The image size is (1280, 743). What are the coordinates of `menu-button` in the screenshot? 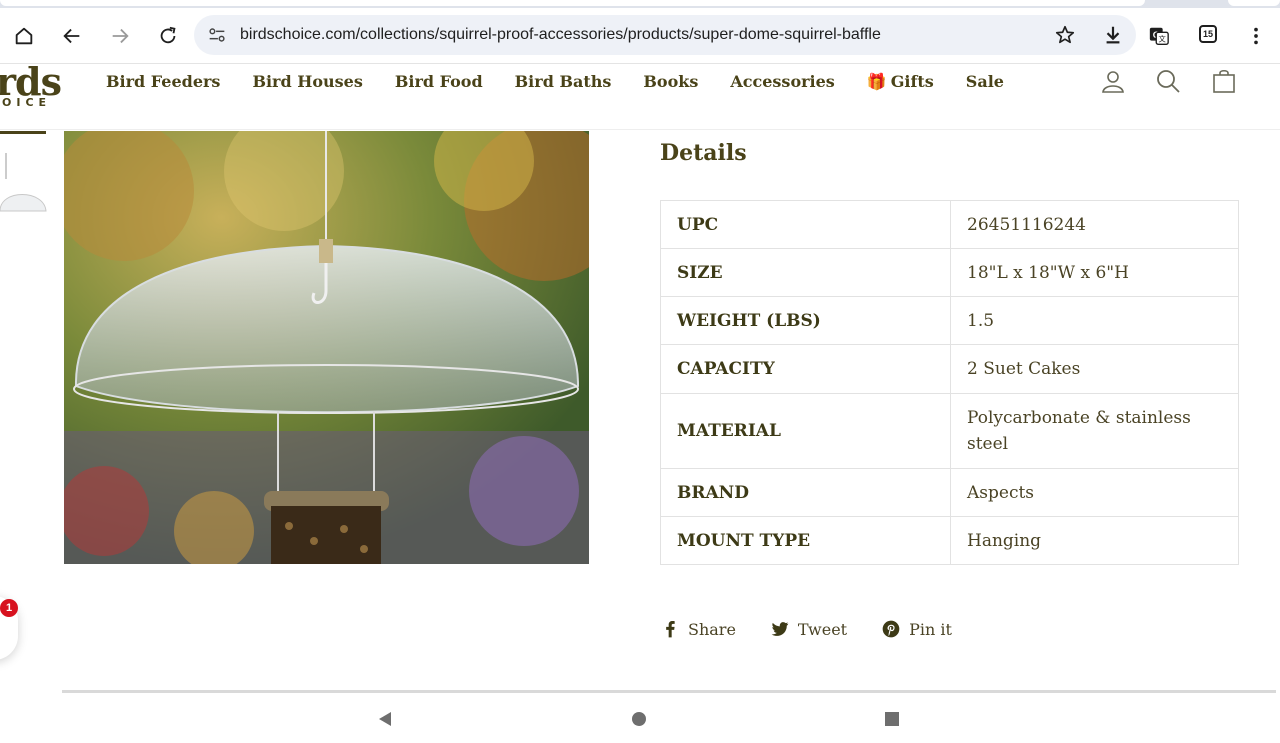 It's located at (1256, 36).